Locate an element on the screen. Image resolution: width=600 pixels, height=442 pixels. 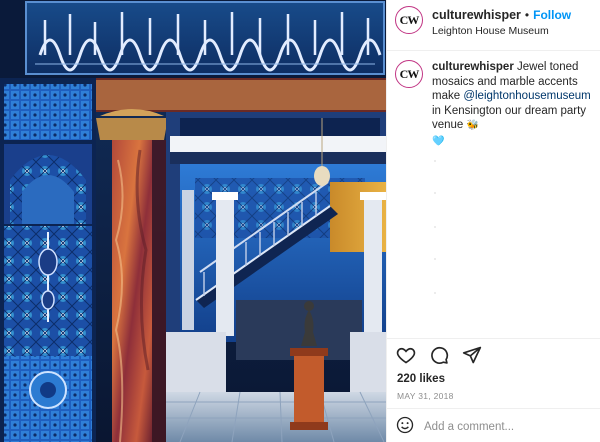
smiley-icon is located at coordinates (405, 426).